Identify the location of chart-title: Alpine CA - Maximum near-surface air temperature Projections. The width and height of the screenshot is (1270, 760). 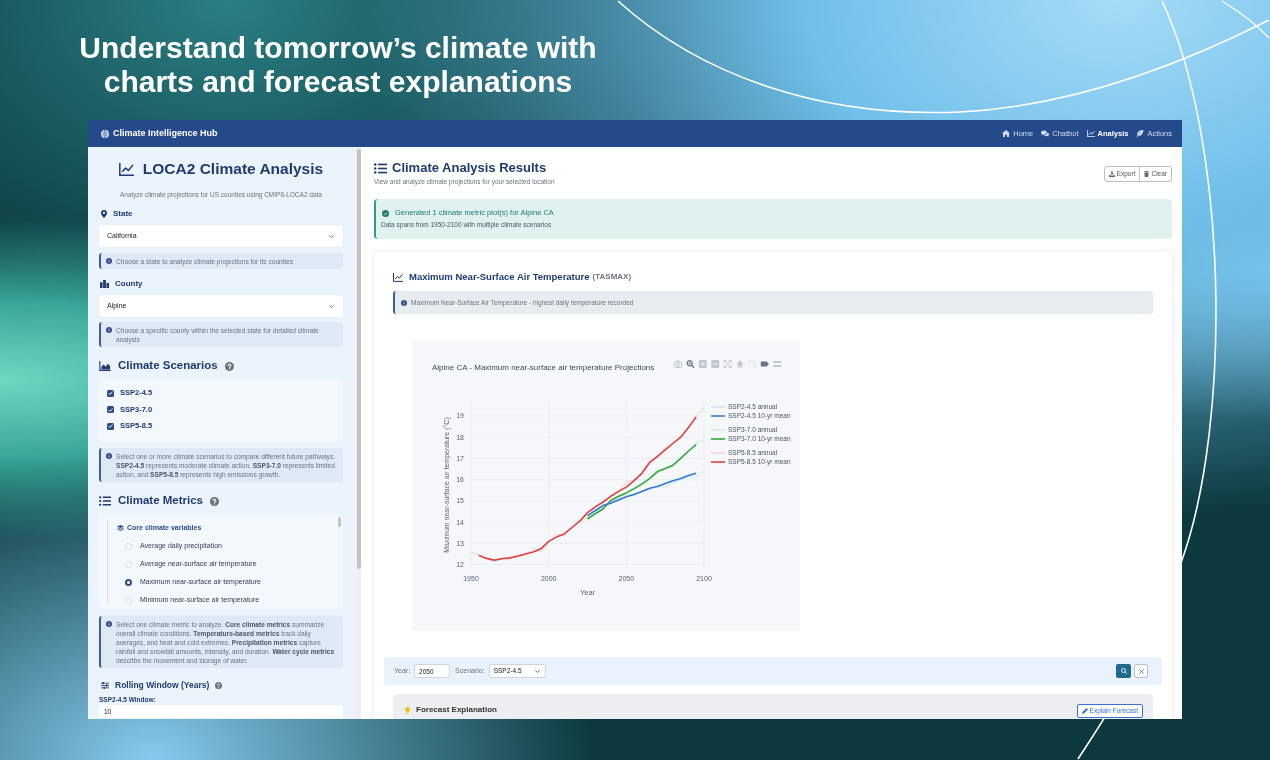
(543, 367).